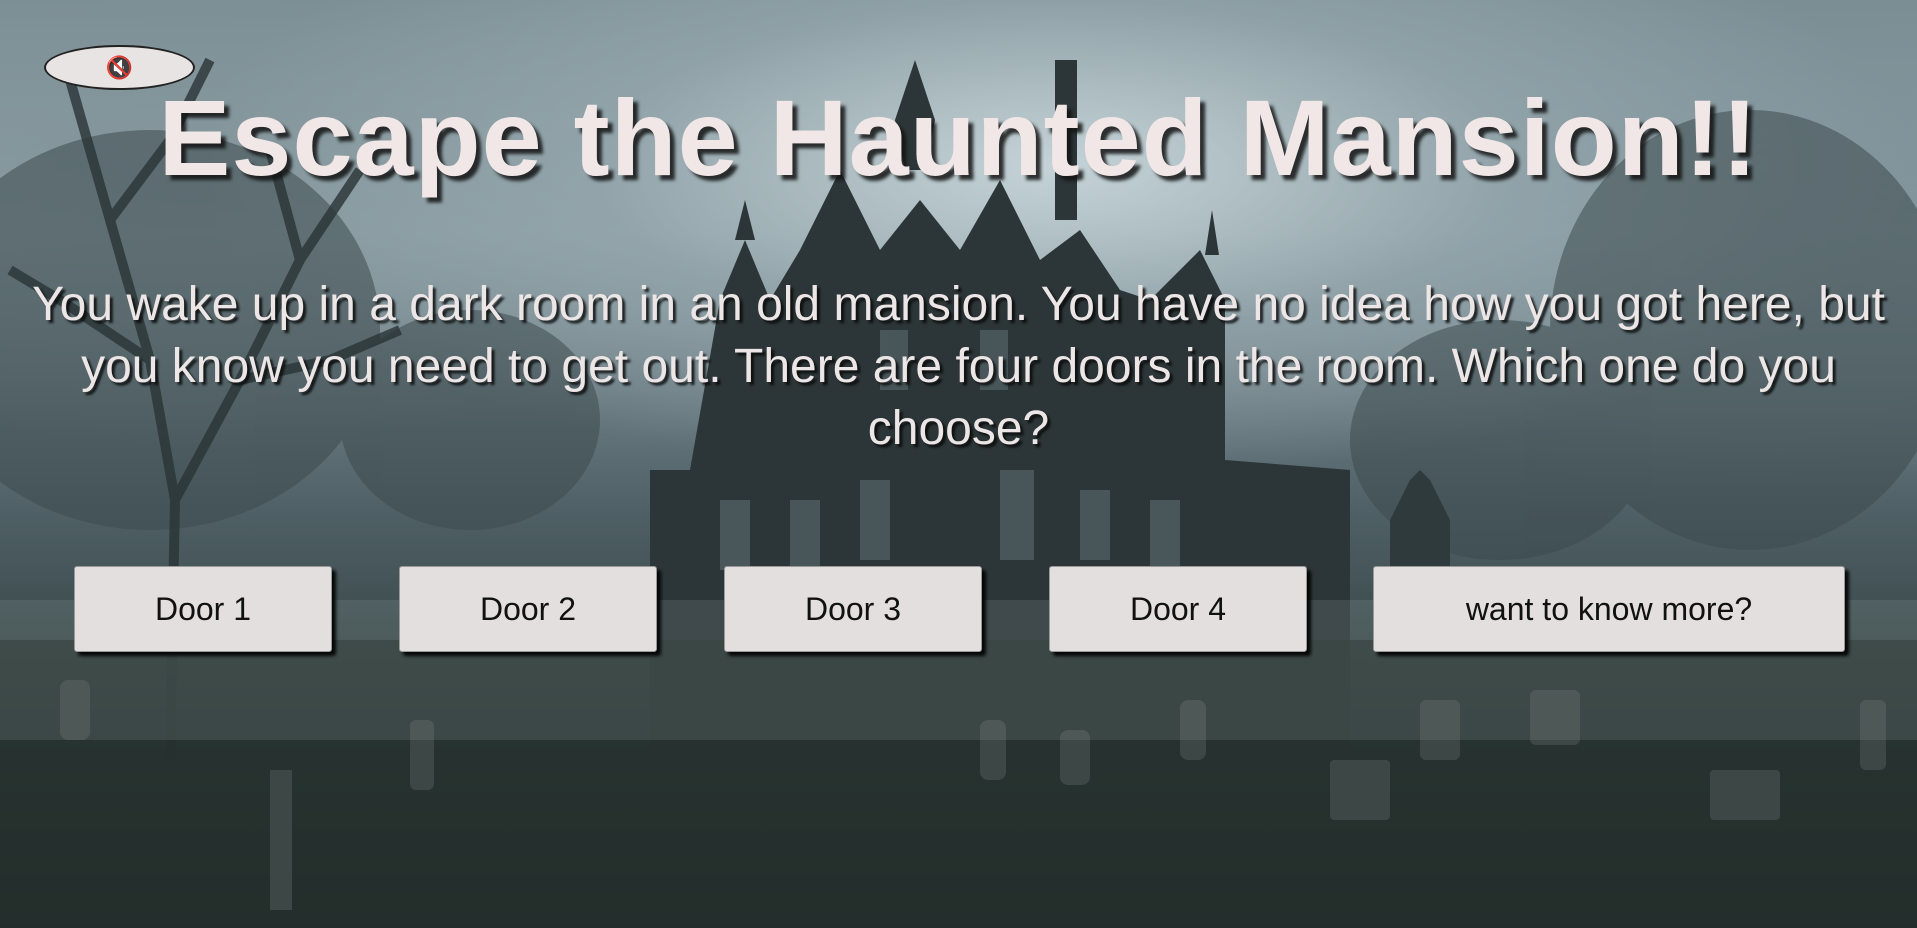 The image size is (1917, 928). I want to click on speaker-muted-icon: 🔇, so click(119, 67).